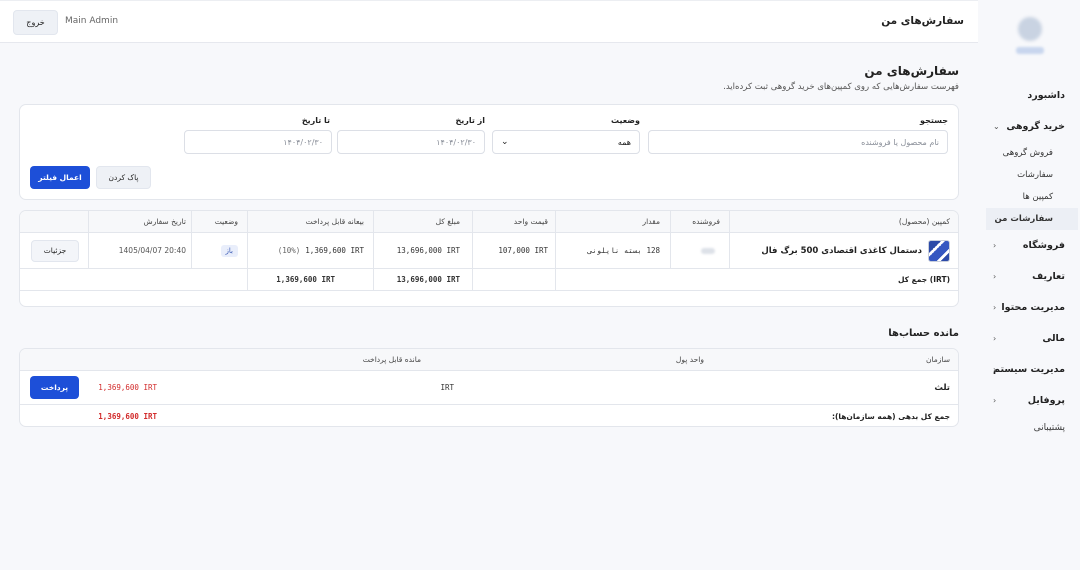  Describe the element at coordinates (305, 279) in the screenshot. I see `footer-deposit: 1,369,600 IRT` at that location.